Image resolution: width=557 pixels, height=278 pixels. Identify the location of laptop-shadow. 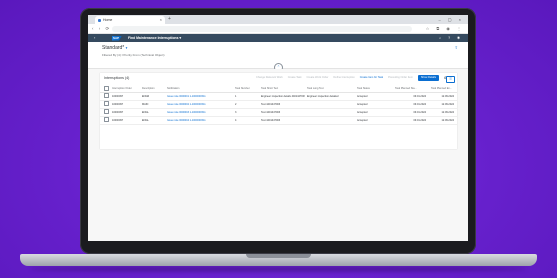
(278, 269).